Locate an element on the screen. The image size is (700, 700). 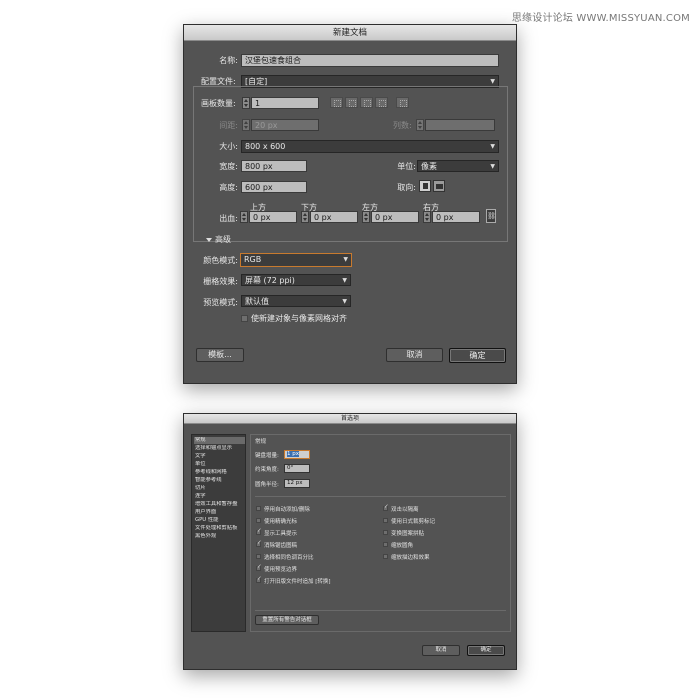
corner-radius-label: 圆角半径: is located at coordinates (267, 485).